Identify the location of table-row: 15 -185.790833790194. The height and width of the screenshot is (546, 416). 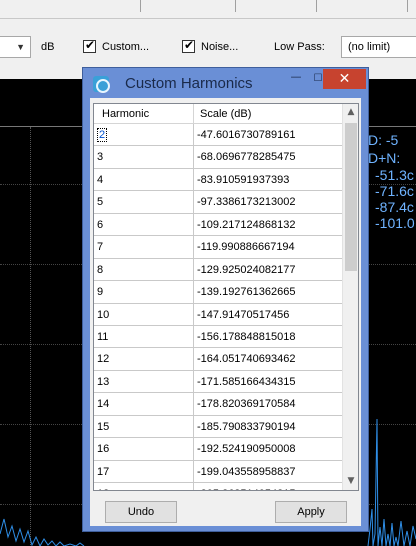
(219, 427).